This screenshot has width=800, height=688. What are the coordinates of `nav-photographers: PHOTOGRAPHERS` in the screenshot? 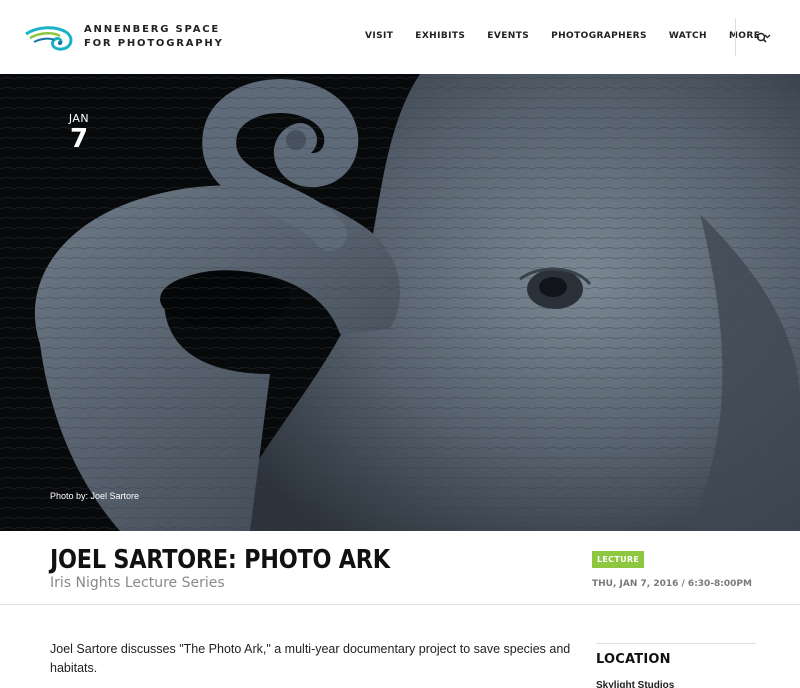 It's located at (599, 36).